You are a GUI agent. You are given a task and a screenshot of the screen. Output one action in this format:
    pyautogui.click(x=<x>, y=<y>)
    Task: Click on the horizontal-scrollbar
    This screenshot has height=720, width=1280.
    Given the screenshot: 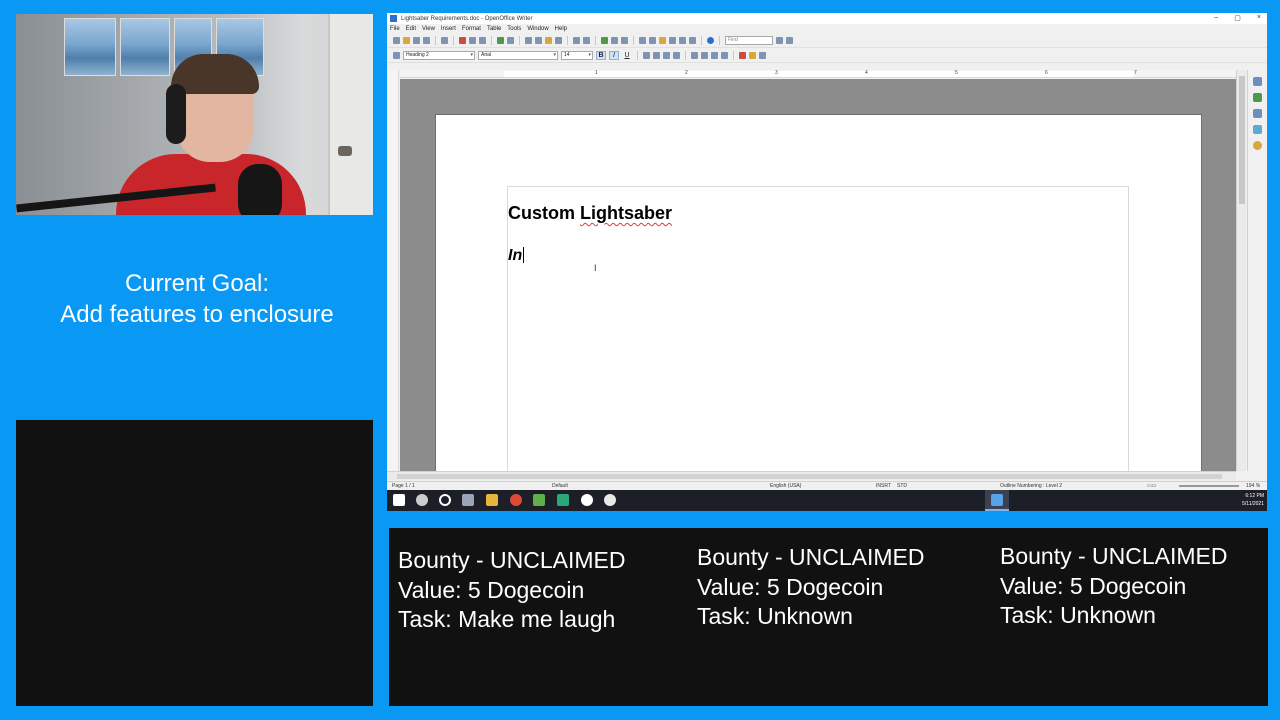 What is the action you would take?
    pyautogui.click(x=811, y=475)
    